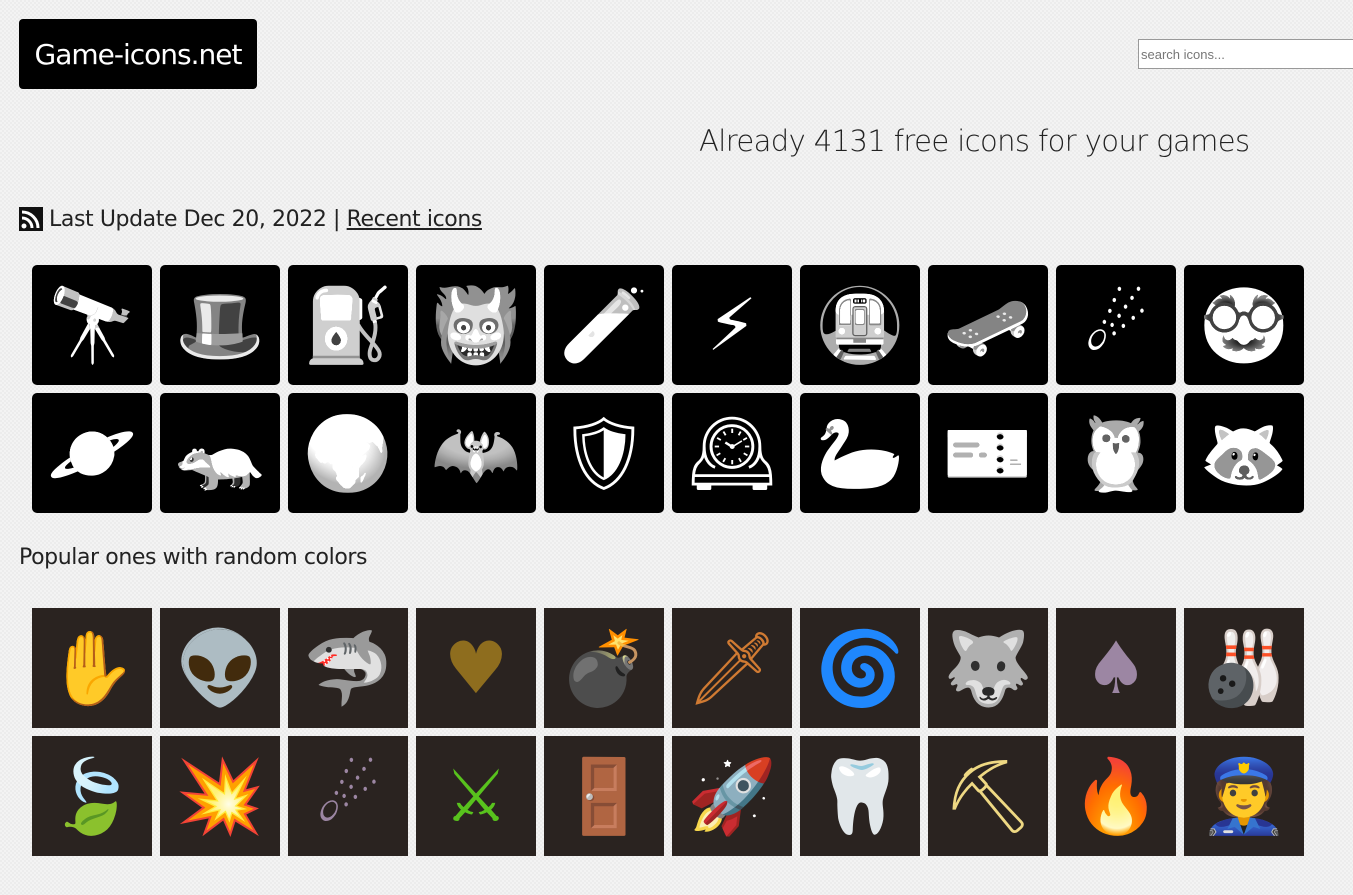 The height and width of the screenshot is (895, 1353). I want to click on icon-tile: 🍃, so click(92, 796).